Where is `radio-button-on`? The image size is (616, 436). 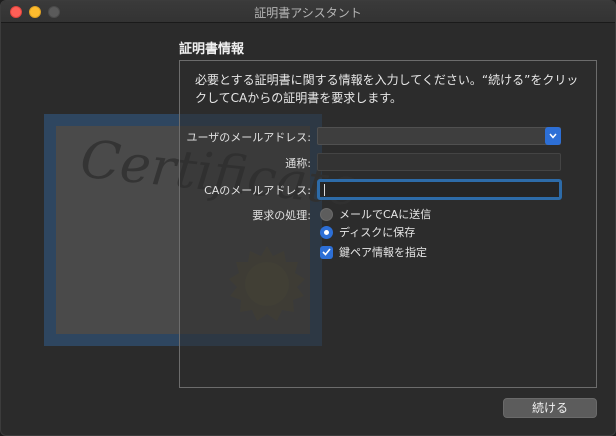 radio-button-on is located at coordinates (326, 232).